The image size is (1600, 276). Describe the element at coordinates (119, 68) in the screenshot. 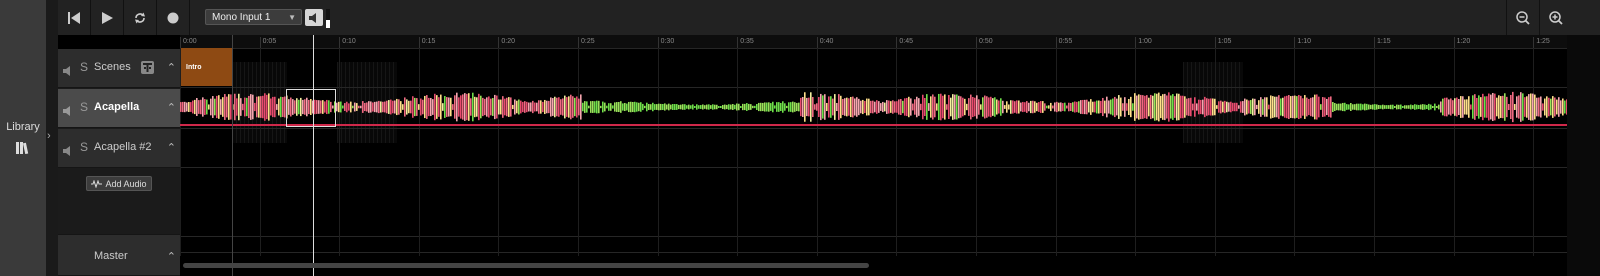

I see `track-header-scenes: S Scenes ⌃` at that location.